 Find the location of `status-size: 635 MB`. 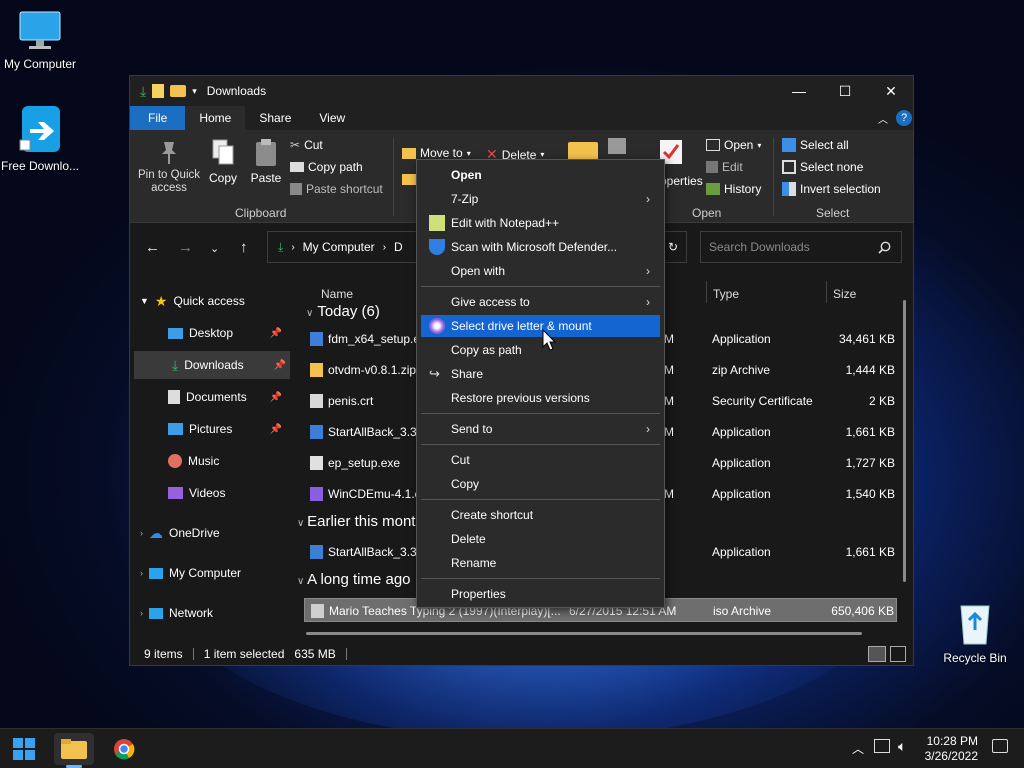

status-size: 635 MB is located at coordinates (315, 654).